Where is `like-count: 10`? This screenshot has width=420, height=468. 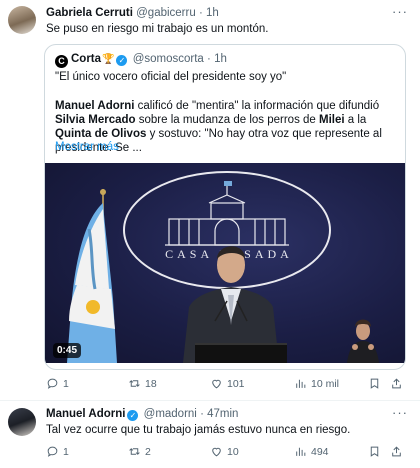
like-count: 10 is located at coordinates (233, 451).